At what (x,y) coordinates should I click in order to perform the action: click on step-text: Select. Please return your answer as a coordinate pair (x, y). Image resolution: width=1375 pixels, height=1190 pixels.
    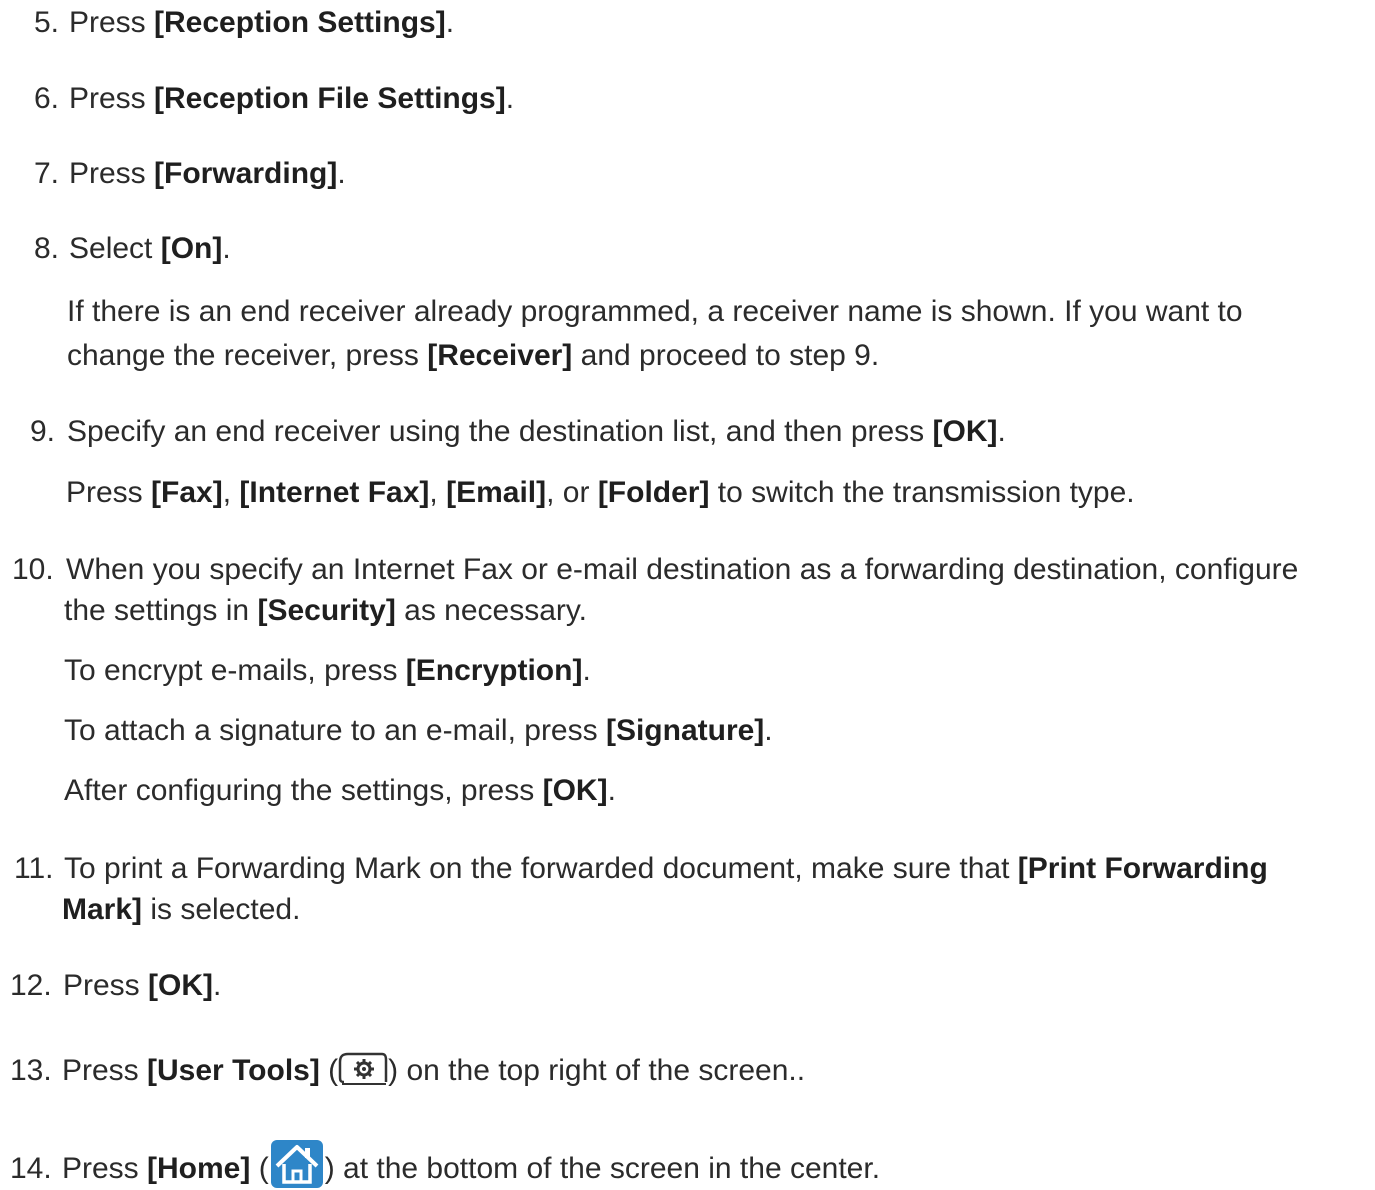
    Looking at the image, I should click on (115, 248).